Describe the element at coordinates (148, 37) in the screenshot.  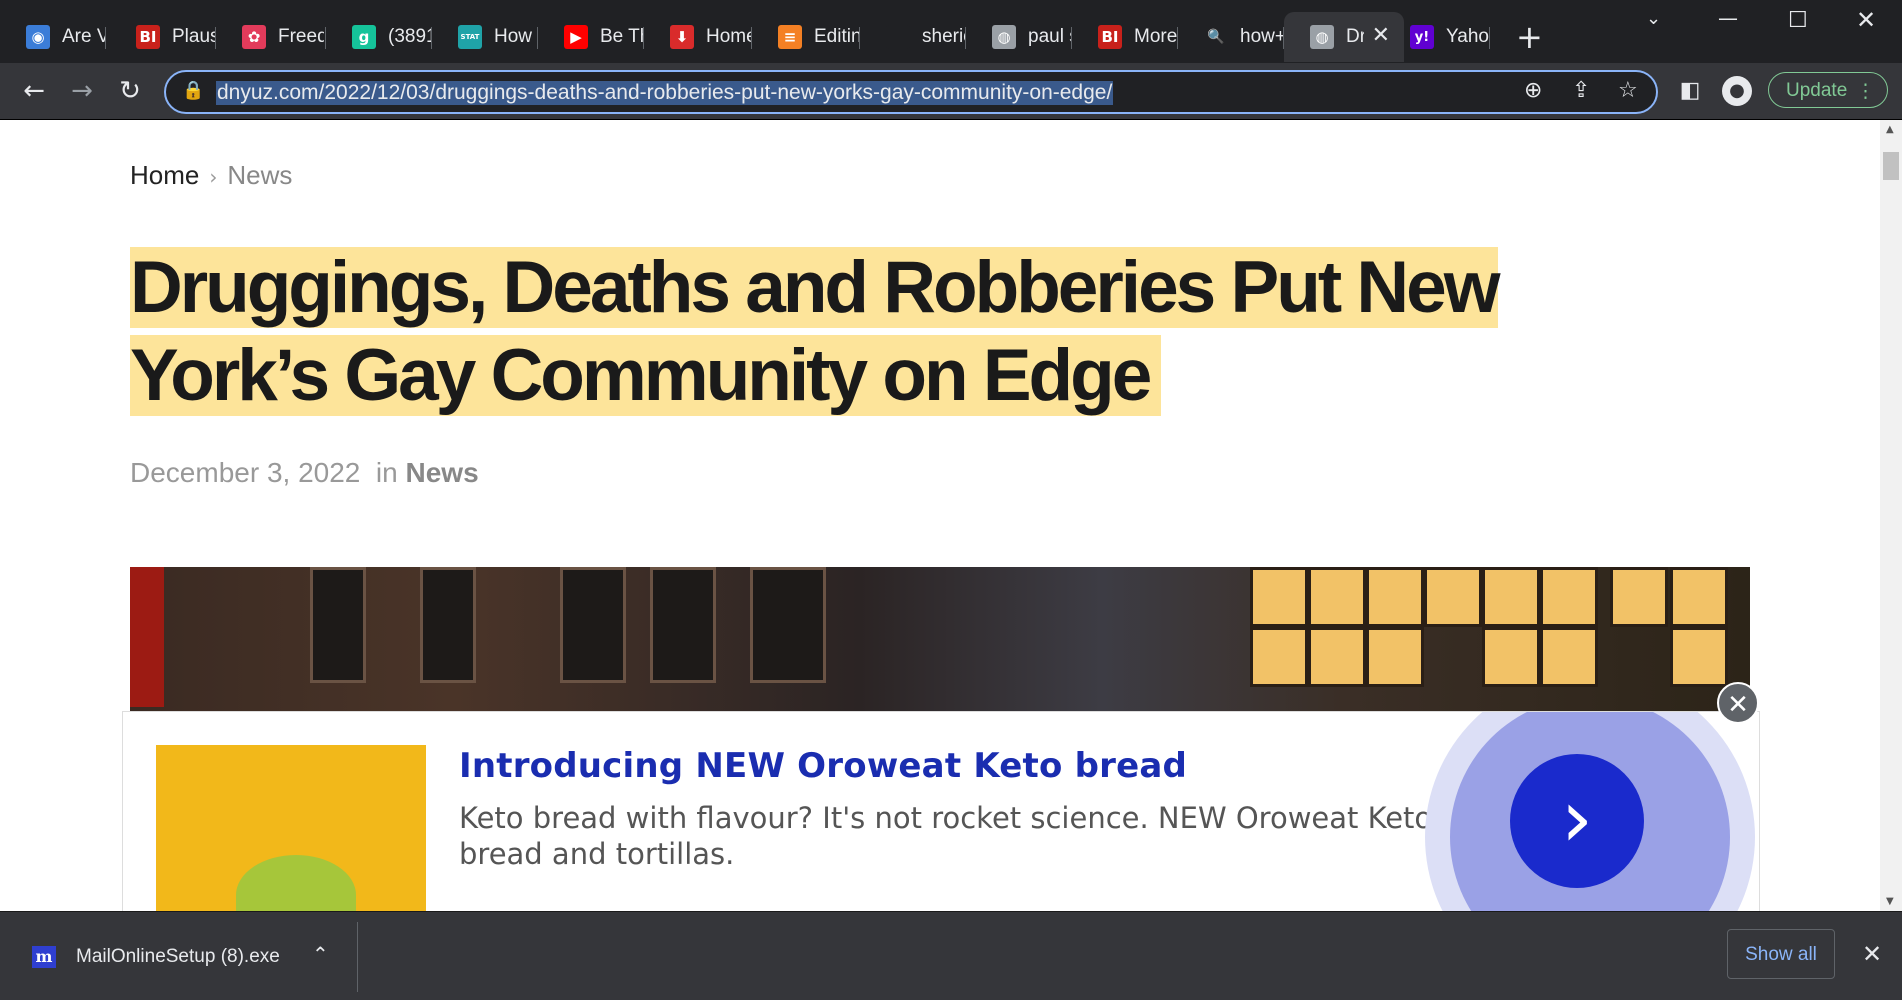
I see `bi-logo-icon: BI` at that location.